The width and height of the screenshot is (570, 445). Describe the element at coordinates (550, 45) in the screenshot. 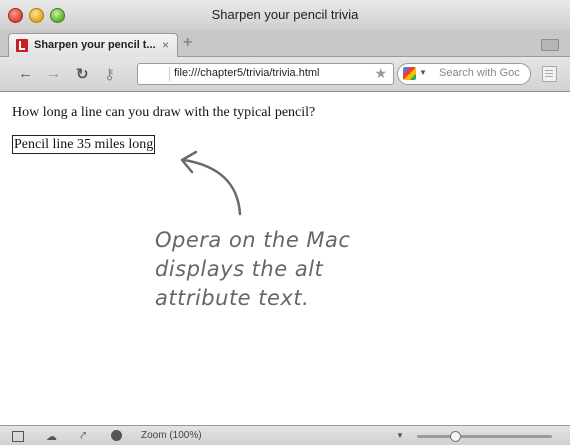

I see `tab-overview-icon` at that location.